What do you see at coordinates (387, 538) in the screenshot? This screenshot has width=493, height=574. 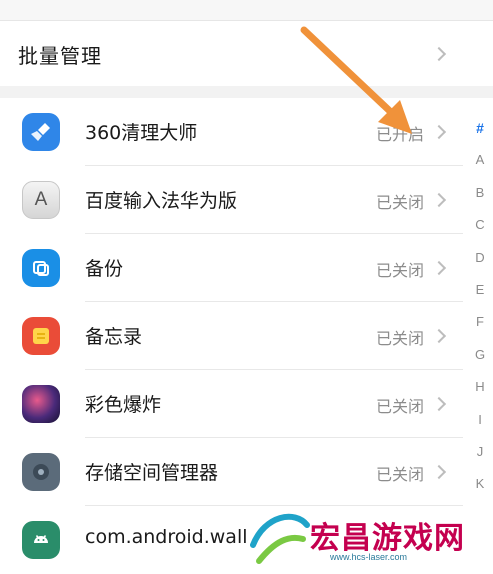 I see `watermark-text: 宏昌游戏网` at bounding box center [387, 538].